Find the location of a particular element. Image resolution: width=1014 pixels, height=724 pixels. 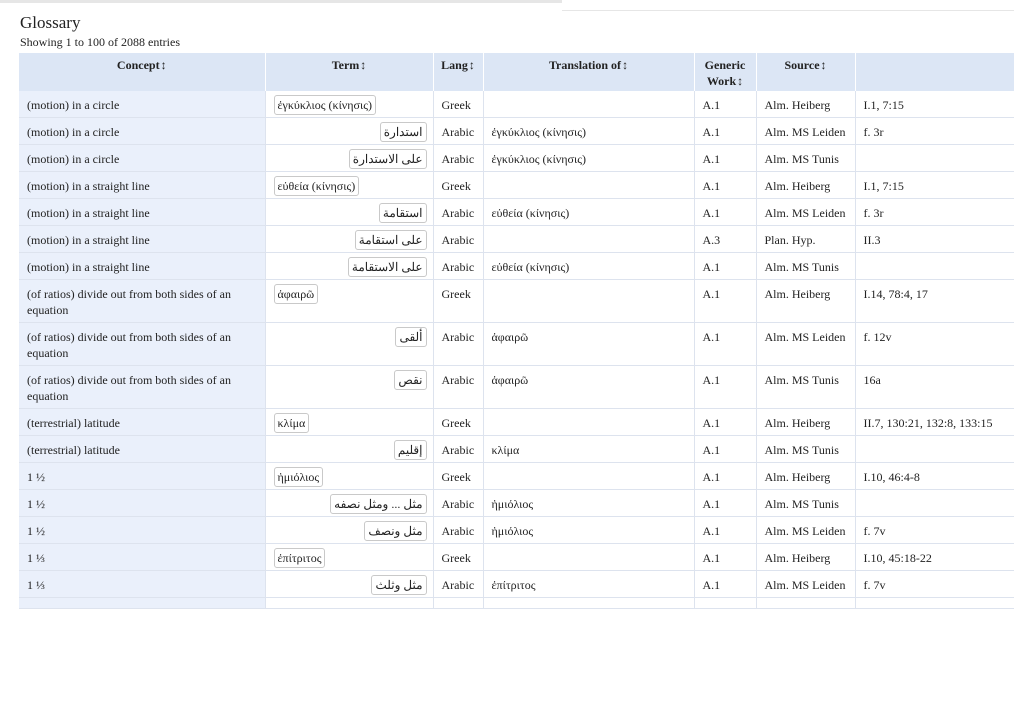

reference-cell: 16a is located at coordinates (934, 387).